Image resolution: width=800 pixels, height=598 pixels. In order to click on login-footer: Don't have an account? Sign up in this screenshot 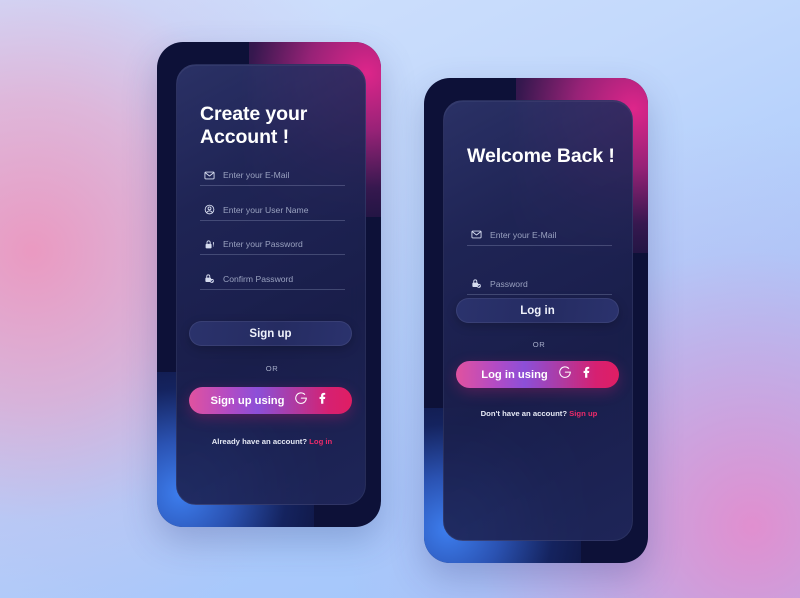, I will do `click(538, 413)`.